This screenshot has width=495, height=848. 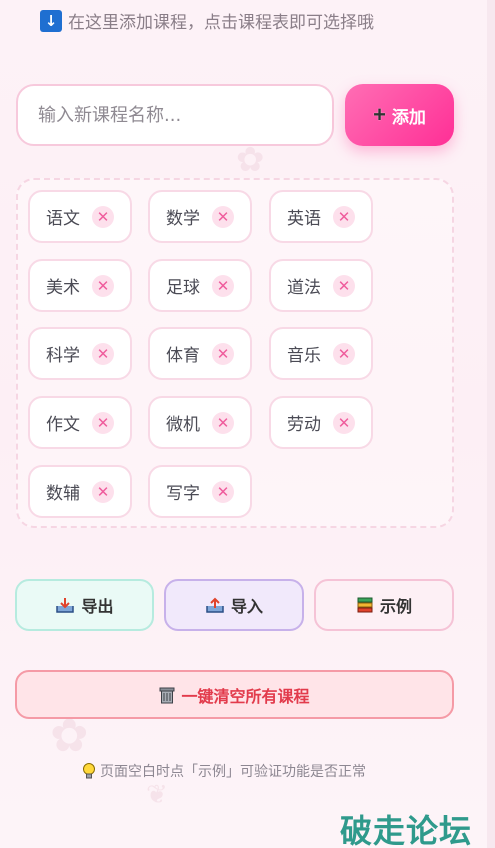 I want to click on course-chip: 写字 ✕, so click(x=200, y=491).